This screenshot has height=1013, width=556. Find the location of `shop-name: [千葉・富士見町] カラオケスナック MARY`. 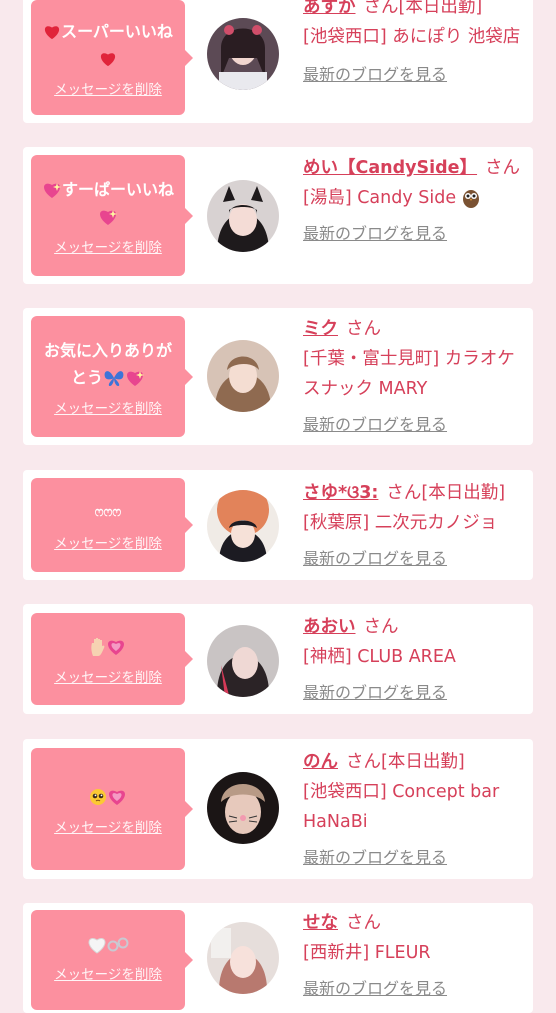

shop-name: [千葉・富士見町] カラオケスナック MARY is located at coordinates (409, 374).